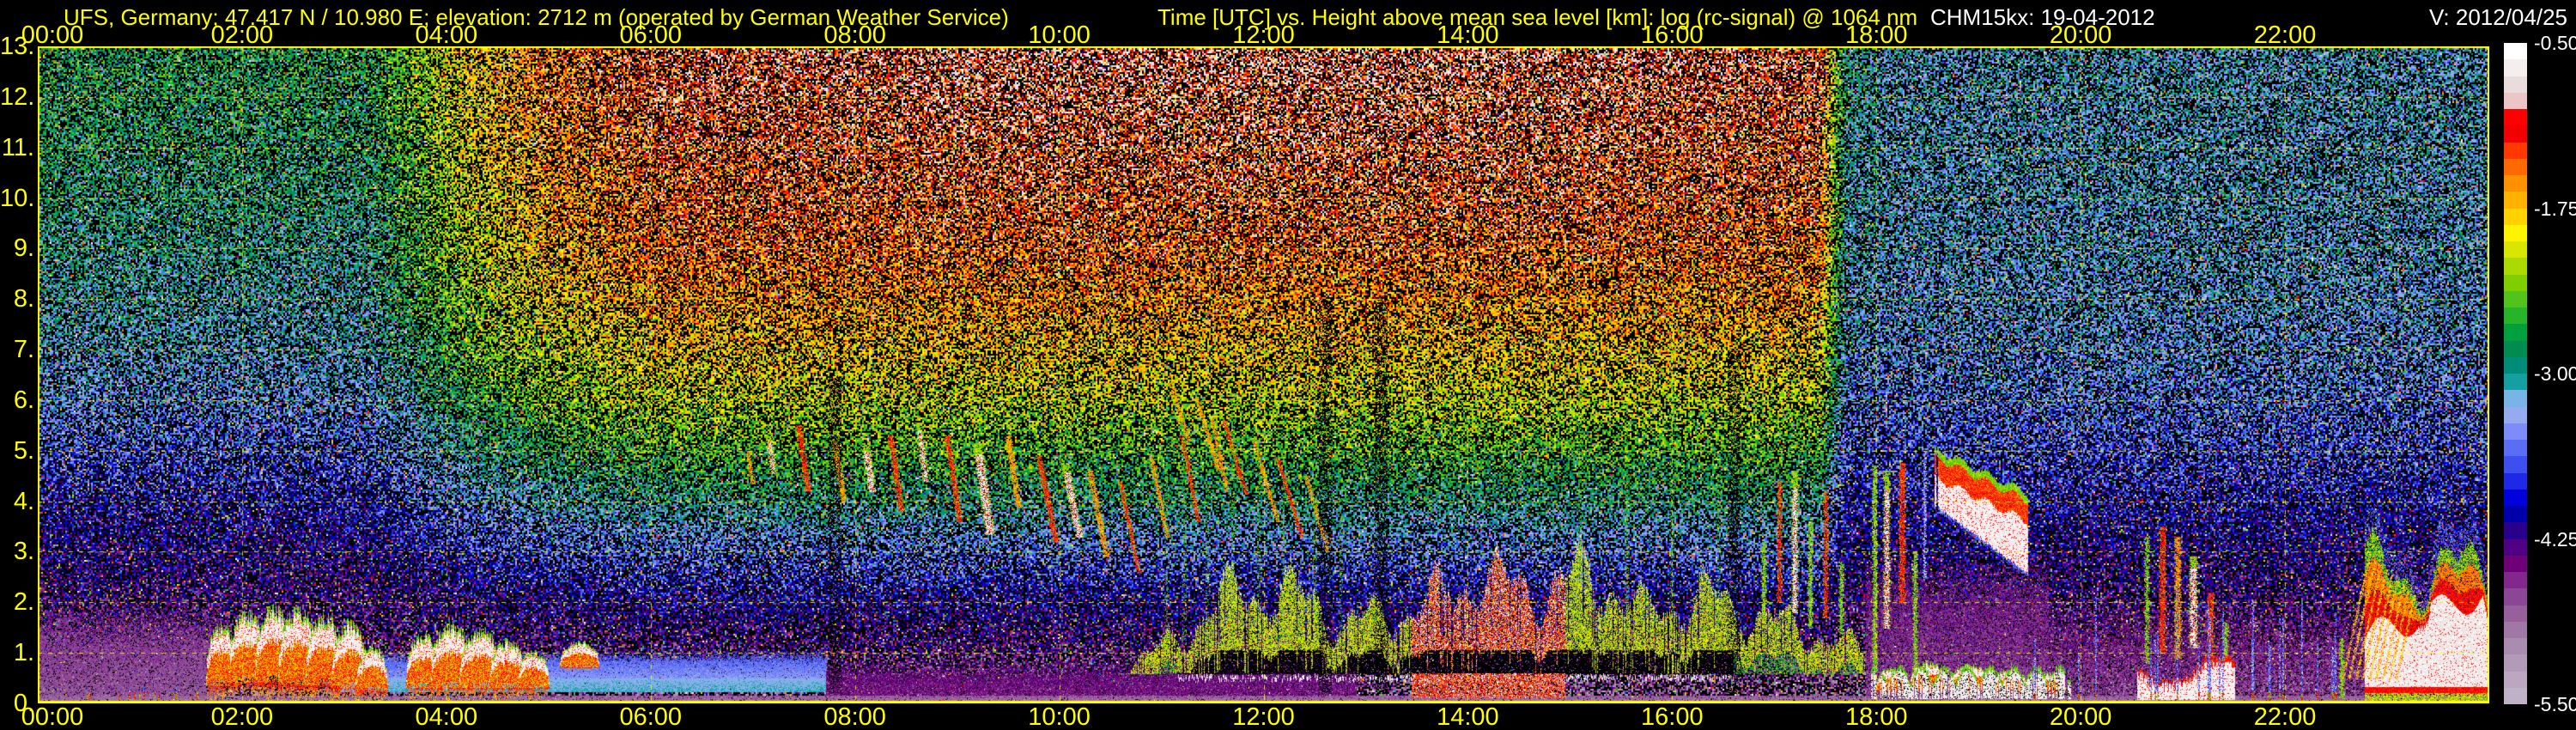  What do you see at coordinates (2555, 208) in the screenshot?
I see `colorbar-label--1.75: -1.75` at bounding box center [2555, 208].